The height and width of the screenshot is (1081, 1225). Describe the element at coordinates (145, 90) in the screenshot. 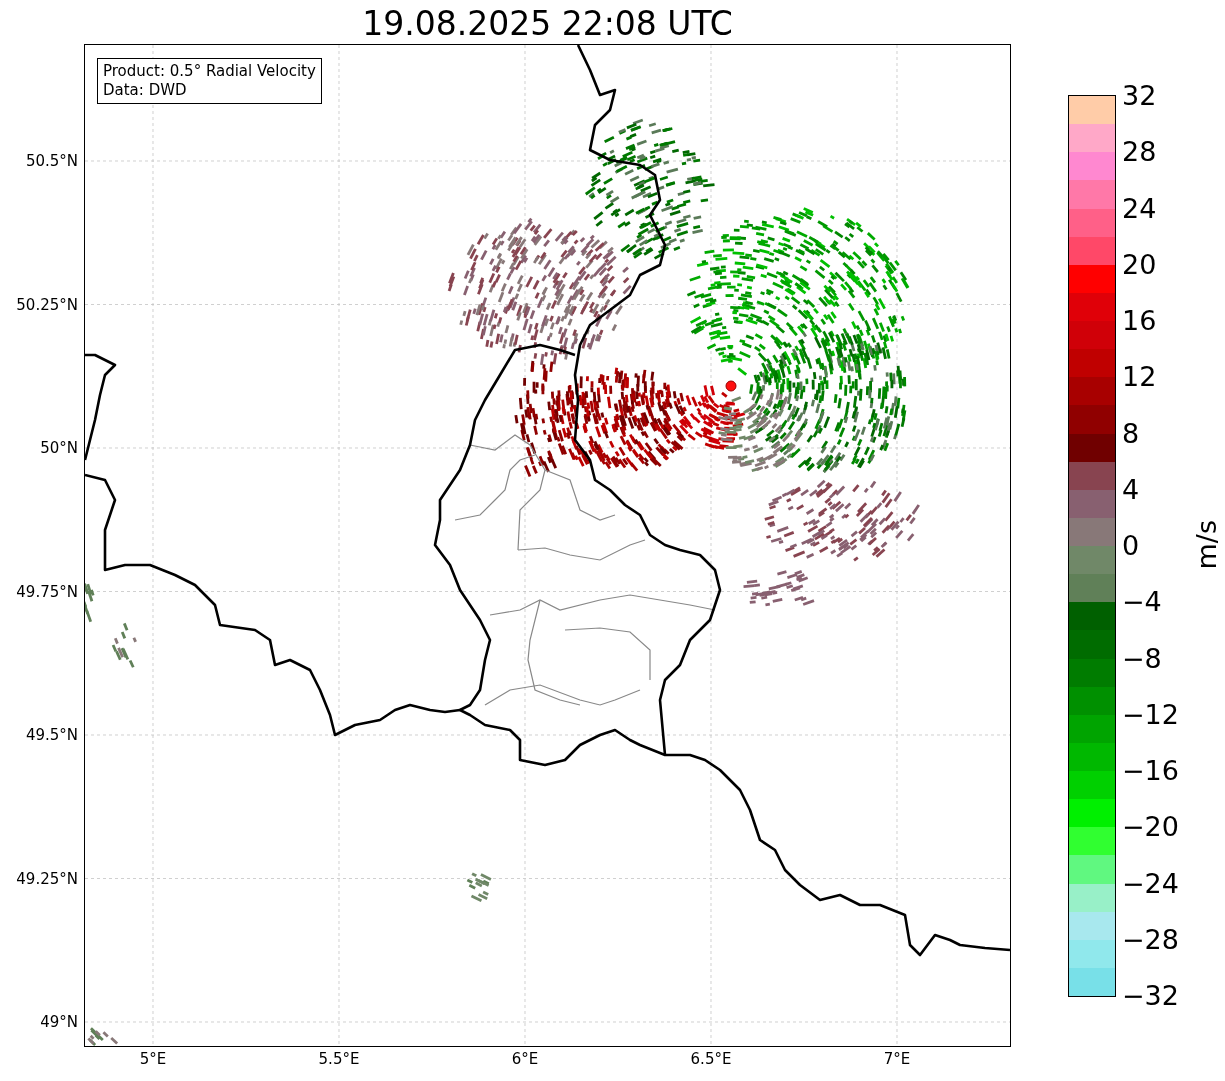

I see `info-text: Data: DWD` at that location.